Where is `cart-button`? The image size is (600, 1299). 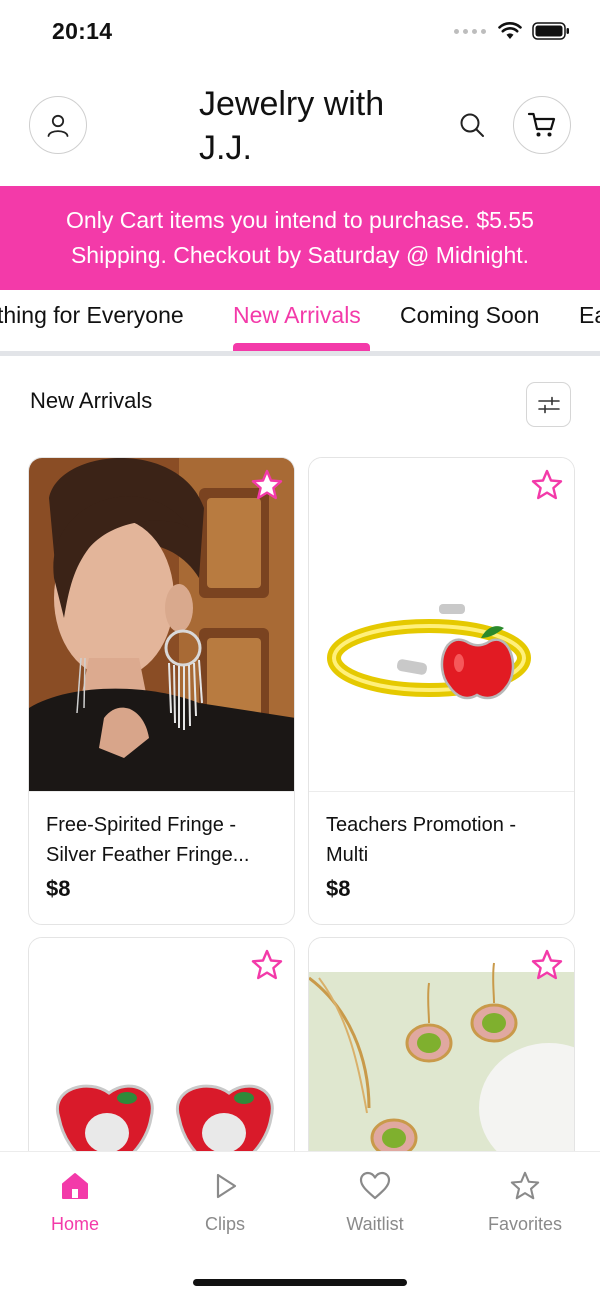 cart-button is located at coordinates (542, 125).